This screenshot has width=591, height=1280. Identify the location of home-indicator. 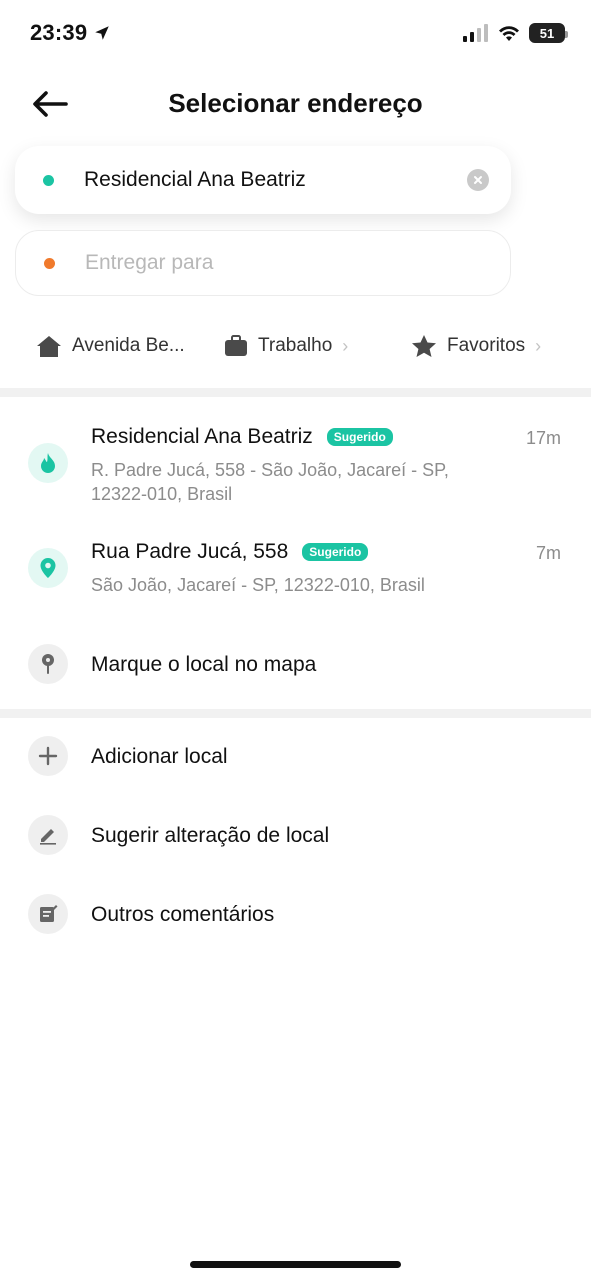
(295, 1264).